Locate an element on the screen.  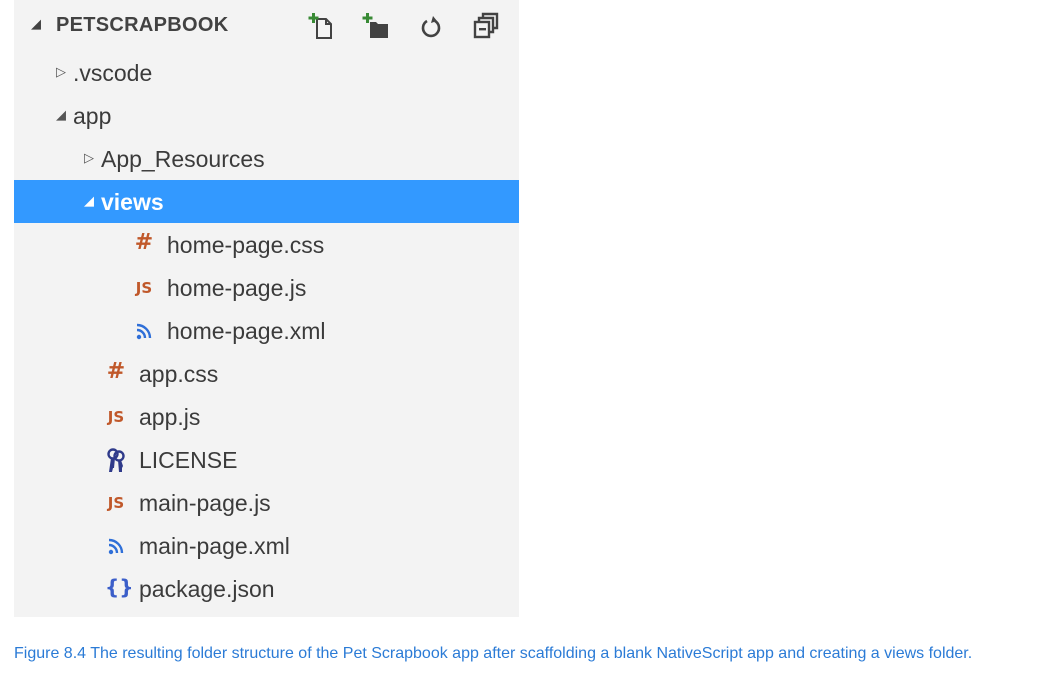
tree-item-label: package.json is located at coordinates (207, 589).